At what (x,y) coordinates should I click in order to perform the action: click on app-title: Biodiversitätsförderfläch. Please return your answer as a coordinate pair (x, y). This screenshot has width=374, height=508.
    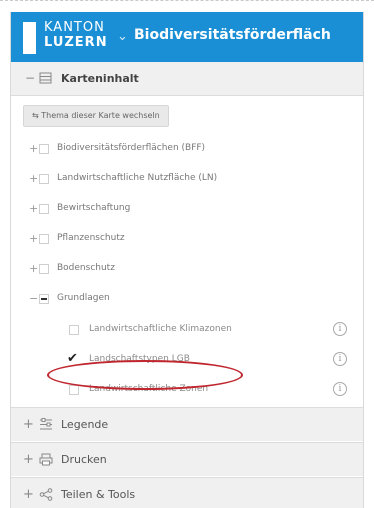
    Looking at the image, I should click on (232, 35).